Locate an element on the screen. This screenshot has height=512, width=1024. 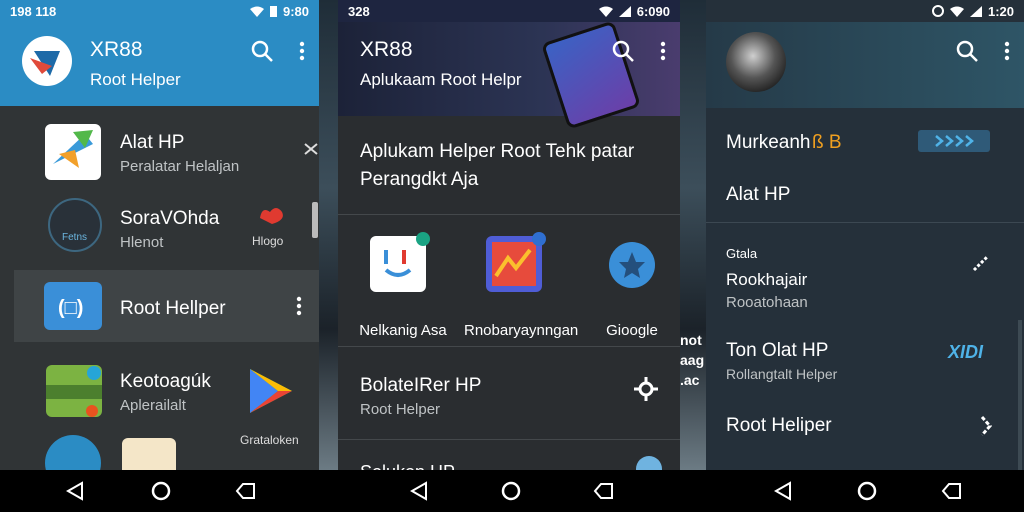
status-clock: 6:090 is located at coordinates (653, 11).